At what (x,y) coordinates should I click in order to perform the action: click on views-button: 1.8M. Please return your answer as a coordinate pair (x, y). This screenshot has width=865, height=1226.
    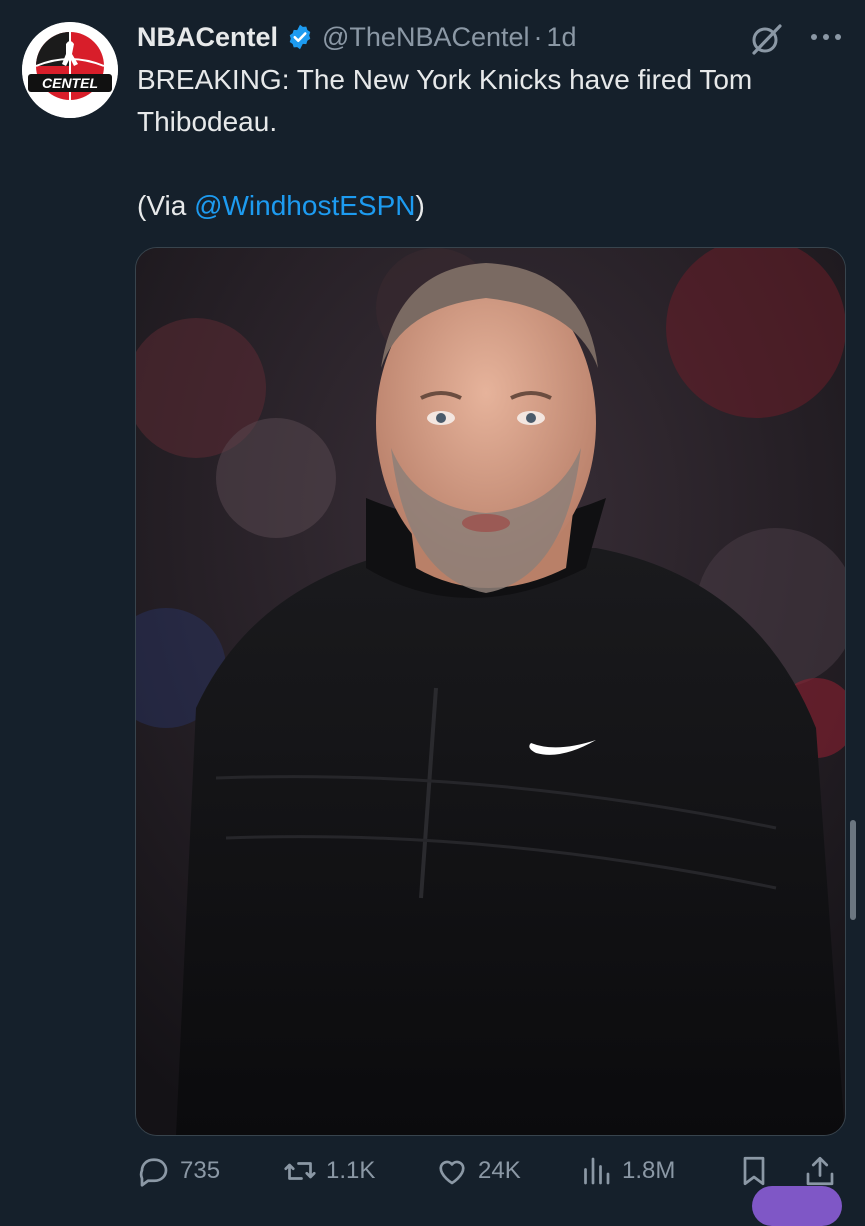
    Looking at the image, I should click on (626, 1171).